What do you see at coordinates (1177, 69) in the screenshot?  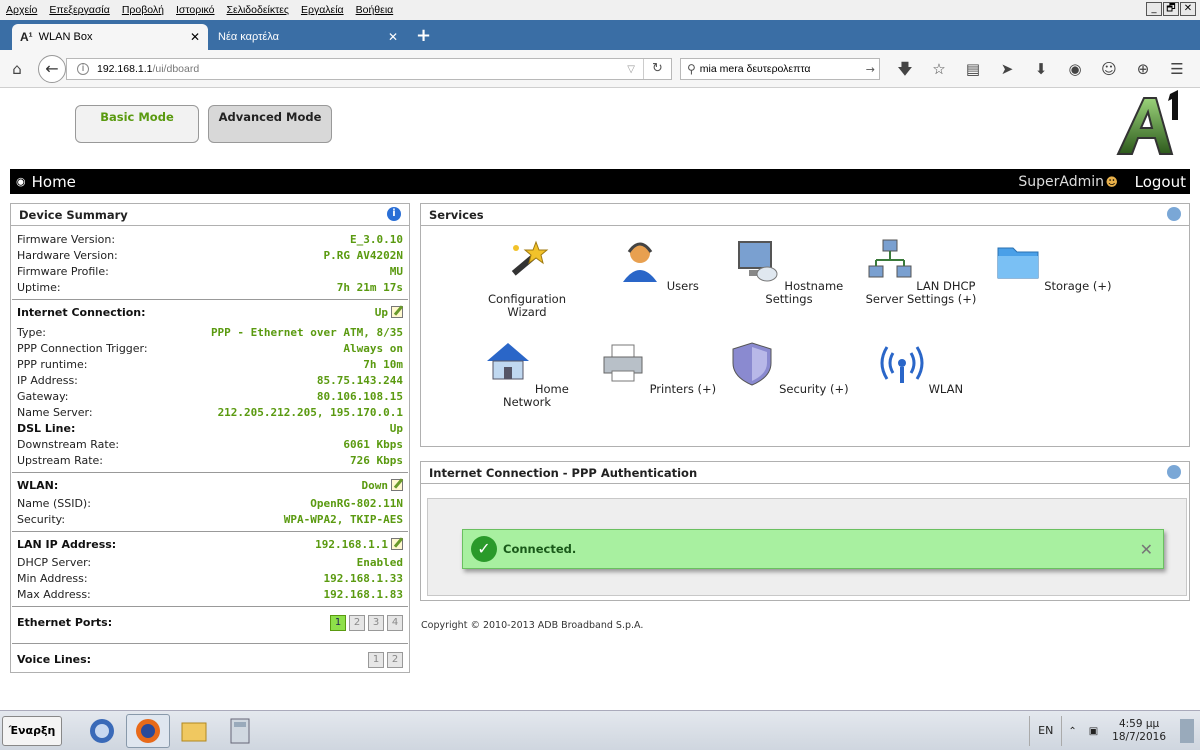 I see `hamburger-menu-icon: ☰` at bounding box center [1177, 69].